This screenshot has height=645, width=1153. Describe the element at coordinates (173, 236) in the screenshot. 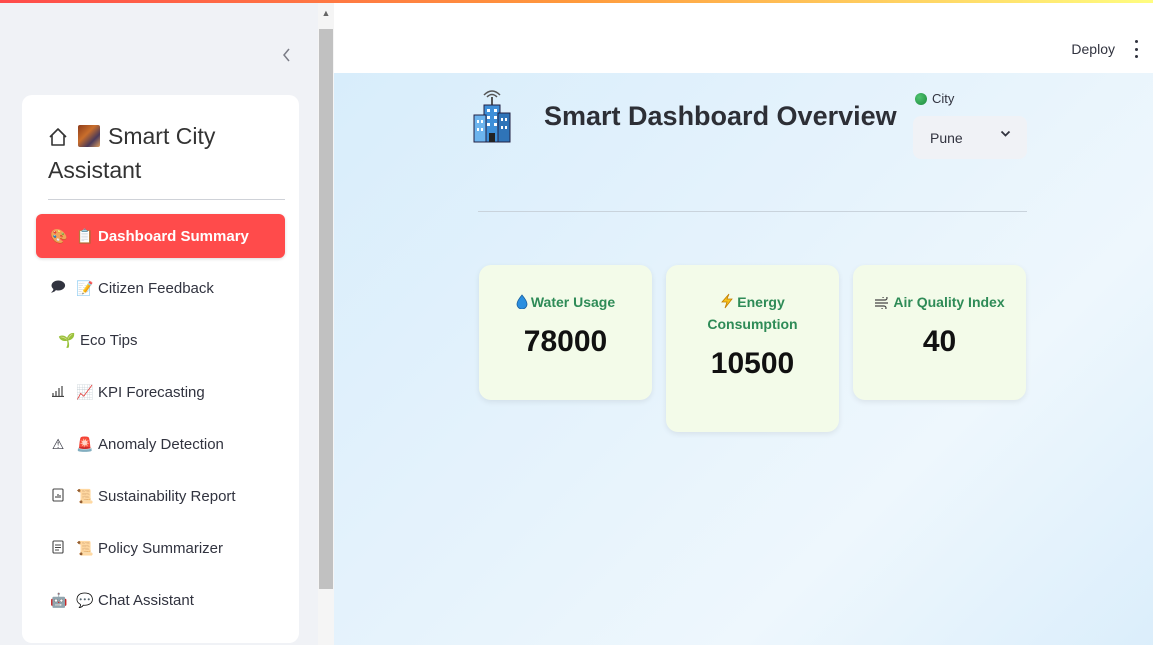

I see `nav-item-label: Dashboard Summary` at that location.